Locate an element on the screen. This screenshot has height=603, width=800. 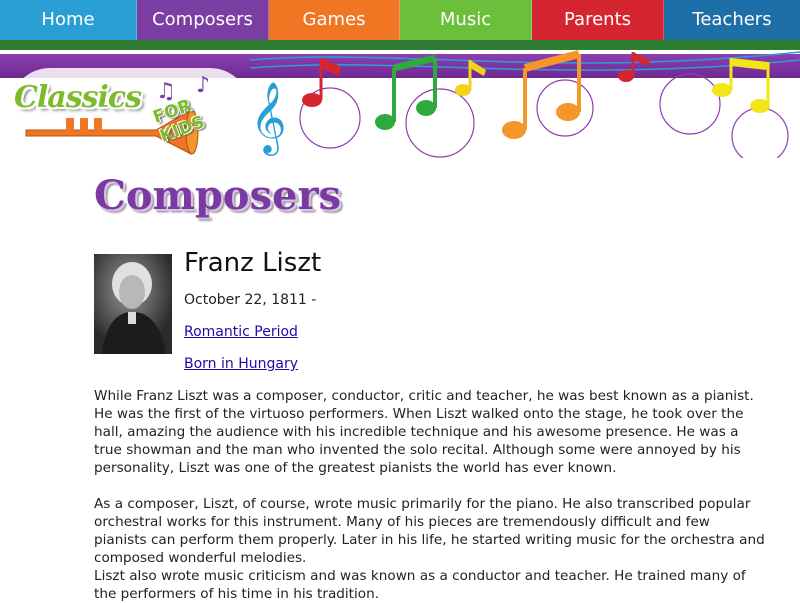
page-title: Composers is located at coordinates (218, 195).